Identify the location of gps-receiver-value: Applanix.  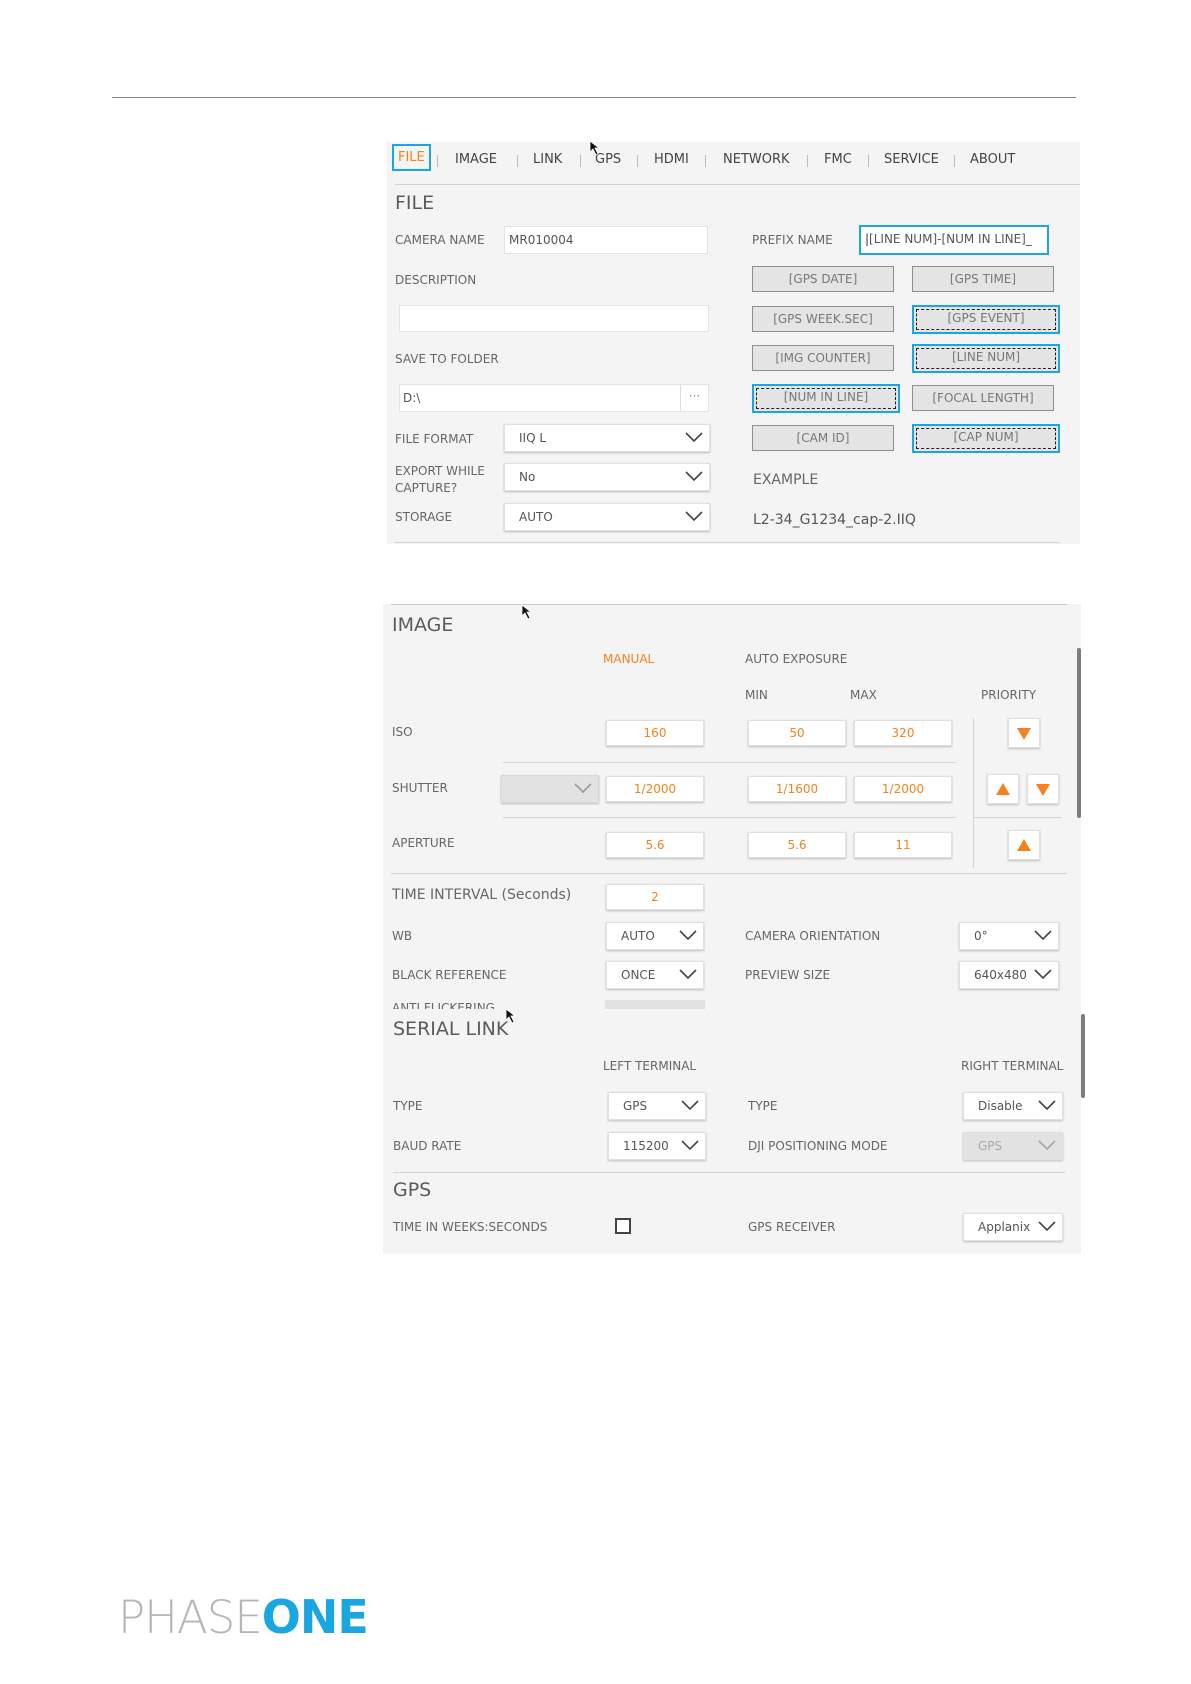
(1004, 1227).